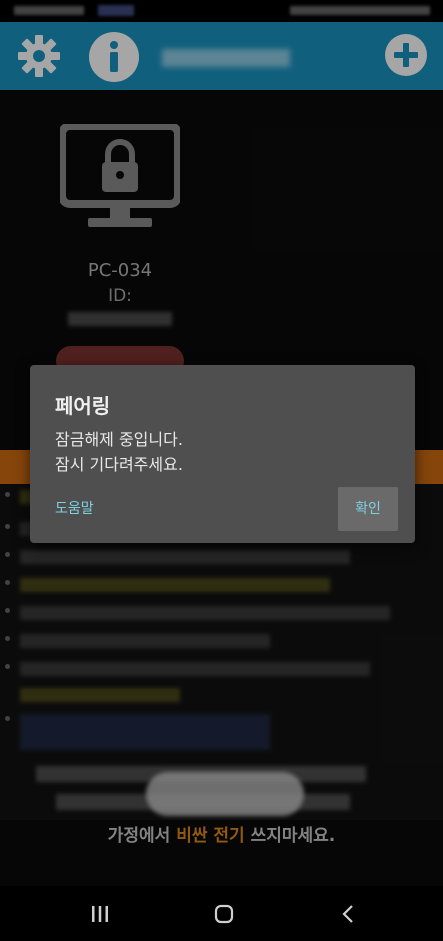 The height and width of the screenshot is (941, 443). I want to click on navigation-bar, so click(221, 913).